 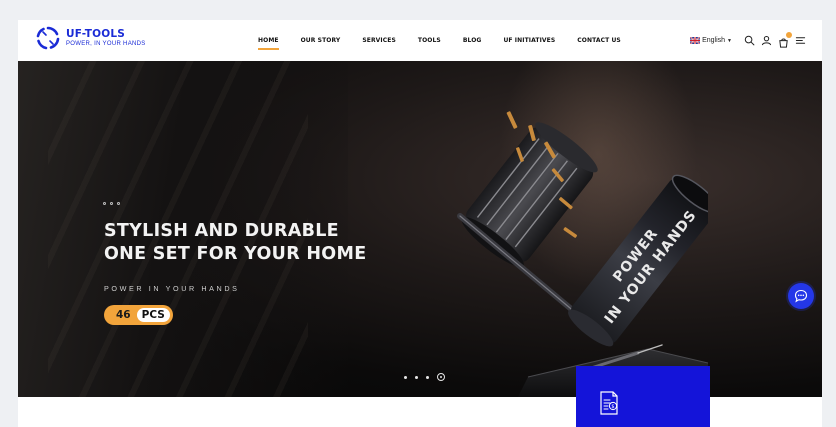 What do you see at coordinates (424, 377) in the screenshot?
I see `slider-pagination` at bounding box center [424, 377].